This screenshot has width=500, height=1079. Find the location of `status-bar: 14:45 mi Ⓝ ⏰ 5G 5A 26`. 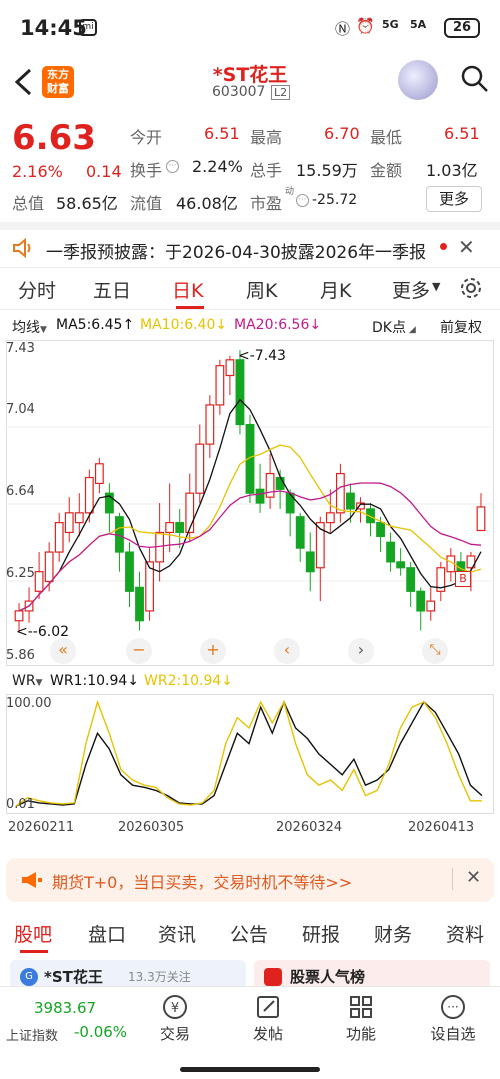

status-bar: 14:45 mi Ⓝ ⏰ 5G 5A 26 is located at coordinates (250, 28).